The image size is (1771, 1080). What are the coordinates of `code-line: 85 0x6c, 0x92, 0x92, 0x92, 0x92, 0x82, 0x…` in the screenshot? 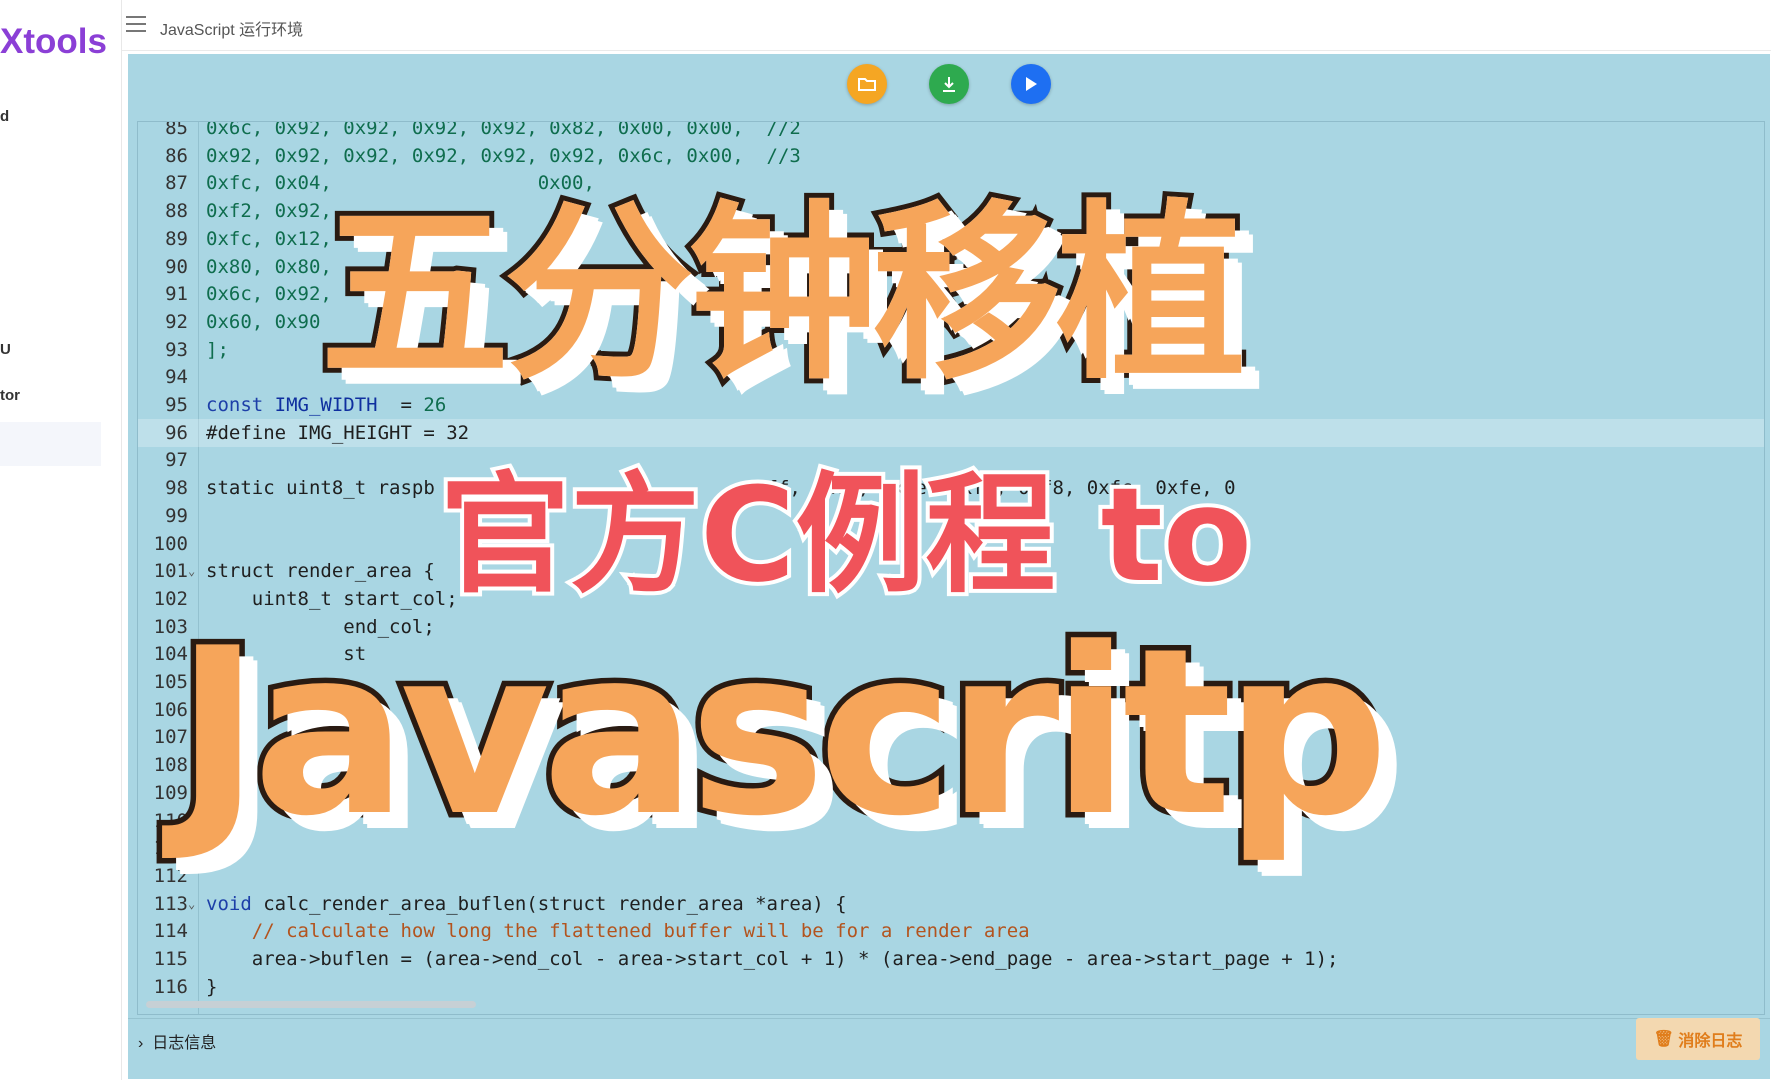 It's located at (951, 131).